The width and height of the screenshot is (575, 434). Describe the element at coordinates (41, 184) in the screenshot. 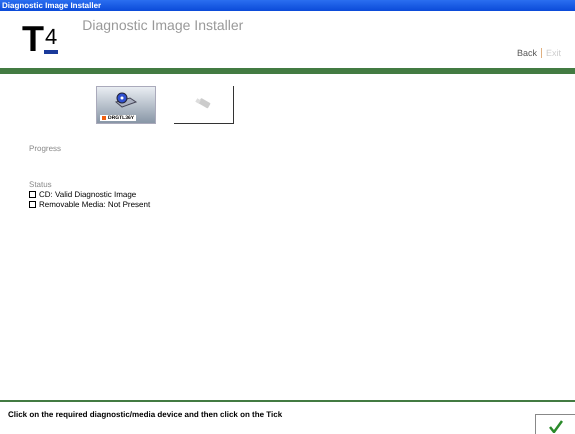

I see `status-label: Status` at that location.